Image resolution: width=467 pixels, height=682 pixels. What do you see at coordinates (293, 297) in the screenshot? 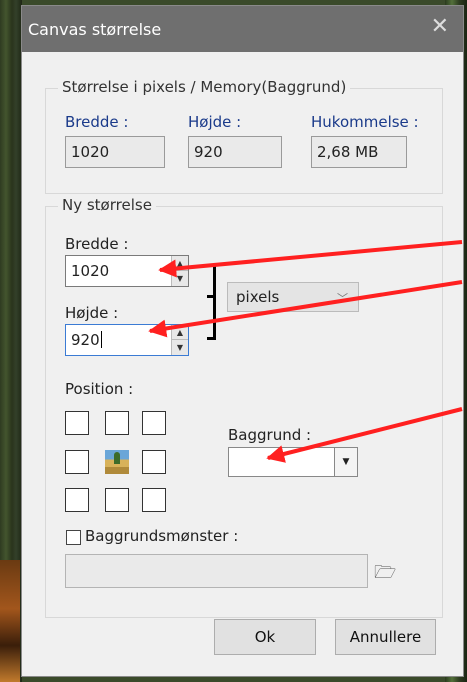
I see `unit-select: pixels ﹀` at bounding box center [293, 297].